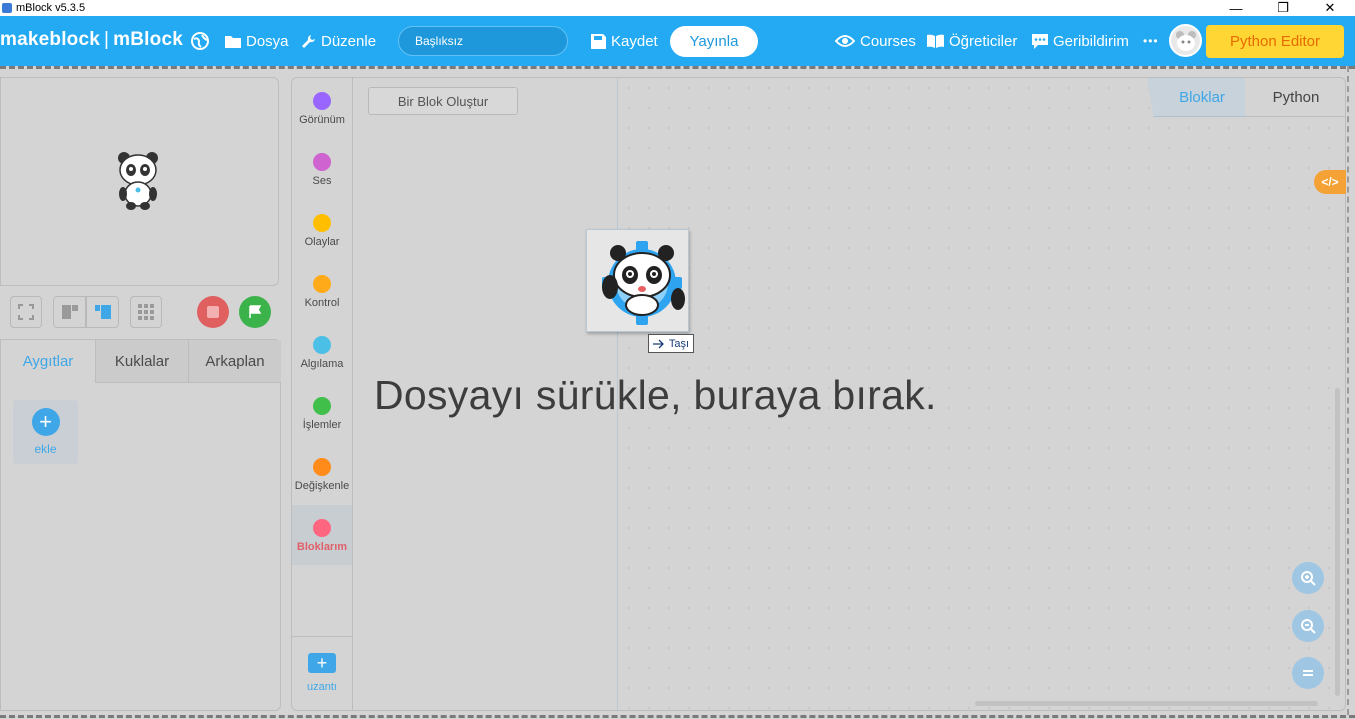 Image resolution: width=1355 pixels, height=719 pixels. Describe the element at coordinates (322, 528) in the screenshot. I see `my-blocks-dot-icon` at that location.